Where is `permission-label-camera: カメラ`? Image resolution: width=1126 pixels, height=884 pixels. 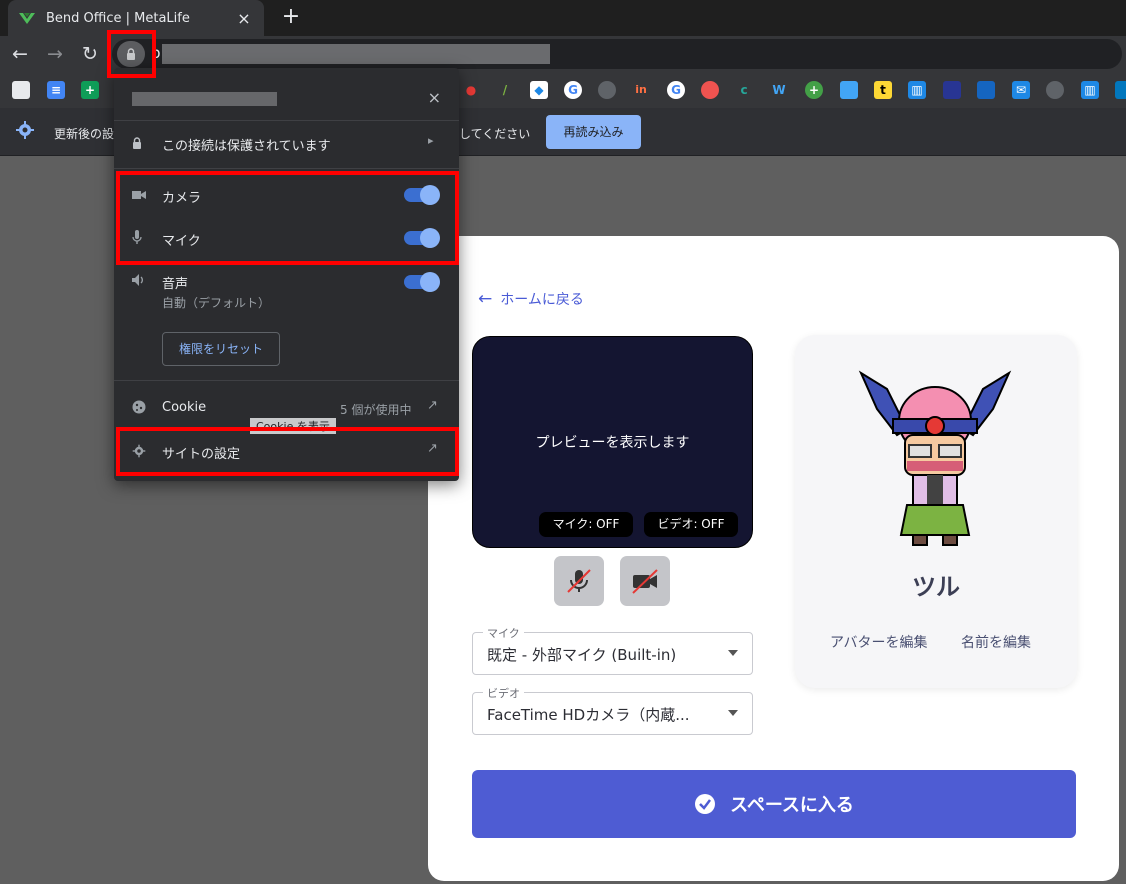
permission-label-camera: カメラ is located at coordinates (182, 198).